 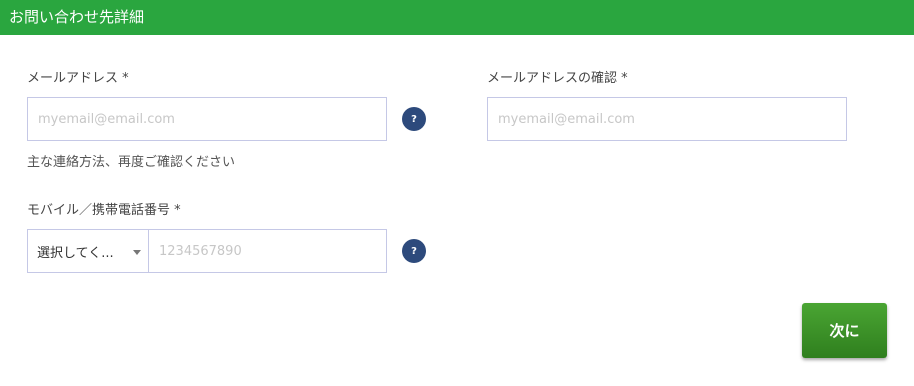 I want to click on email-confirm-label: メールアドレスの確認 *, so click(x=557, y=78).